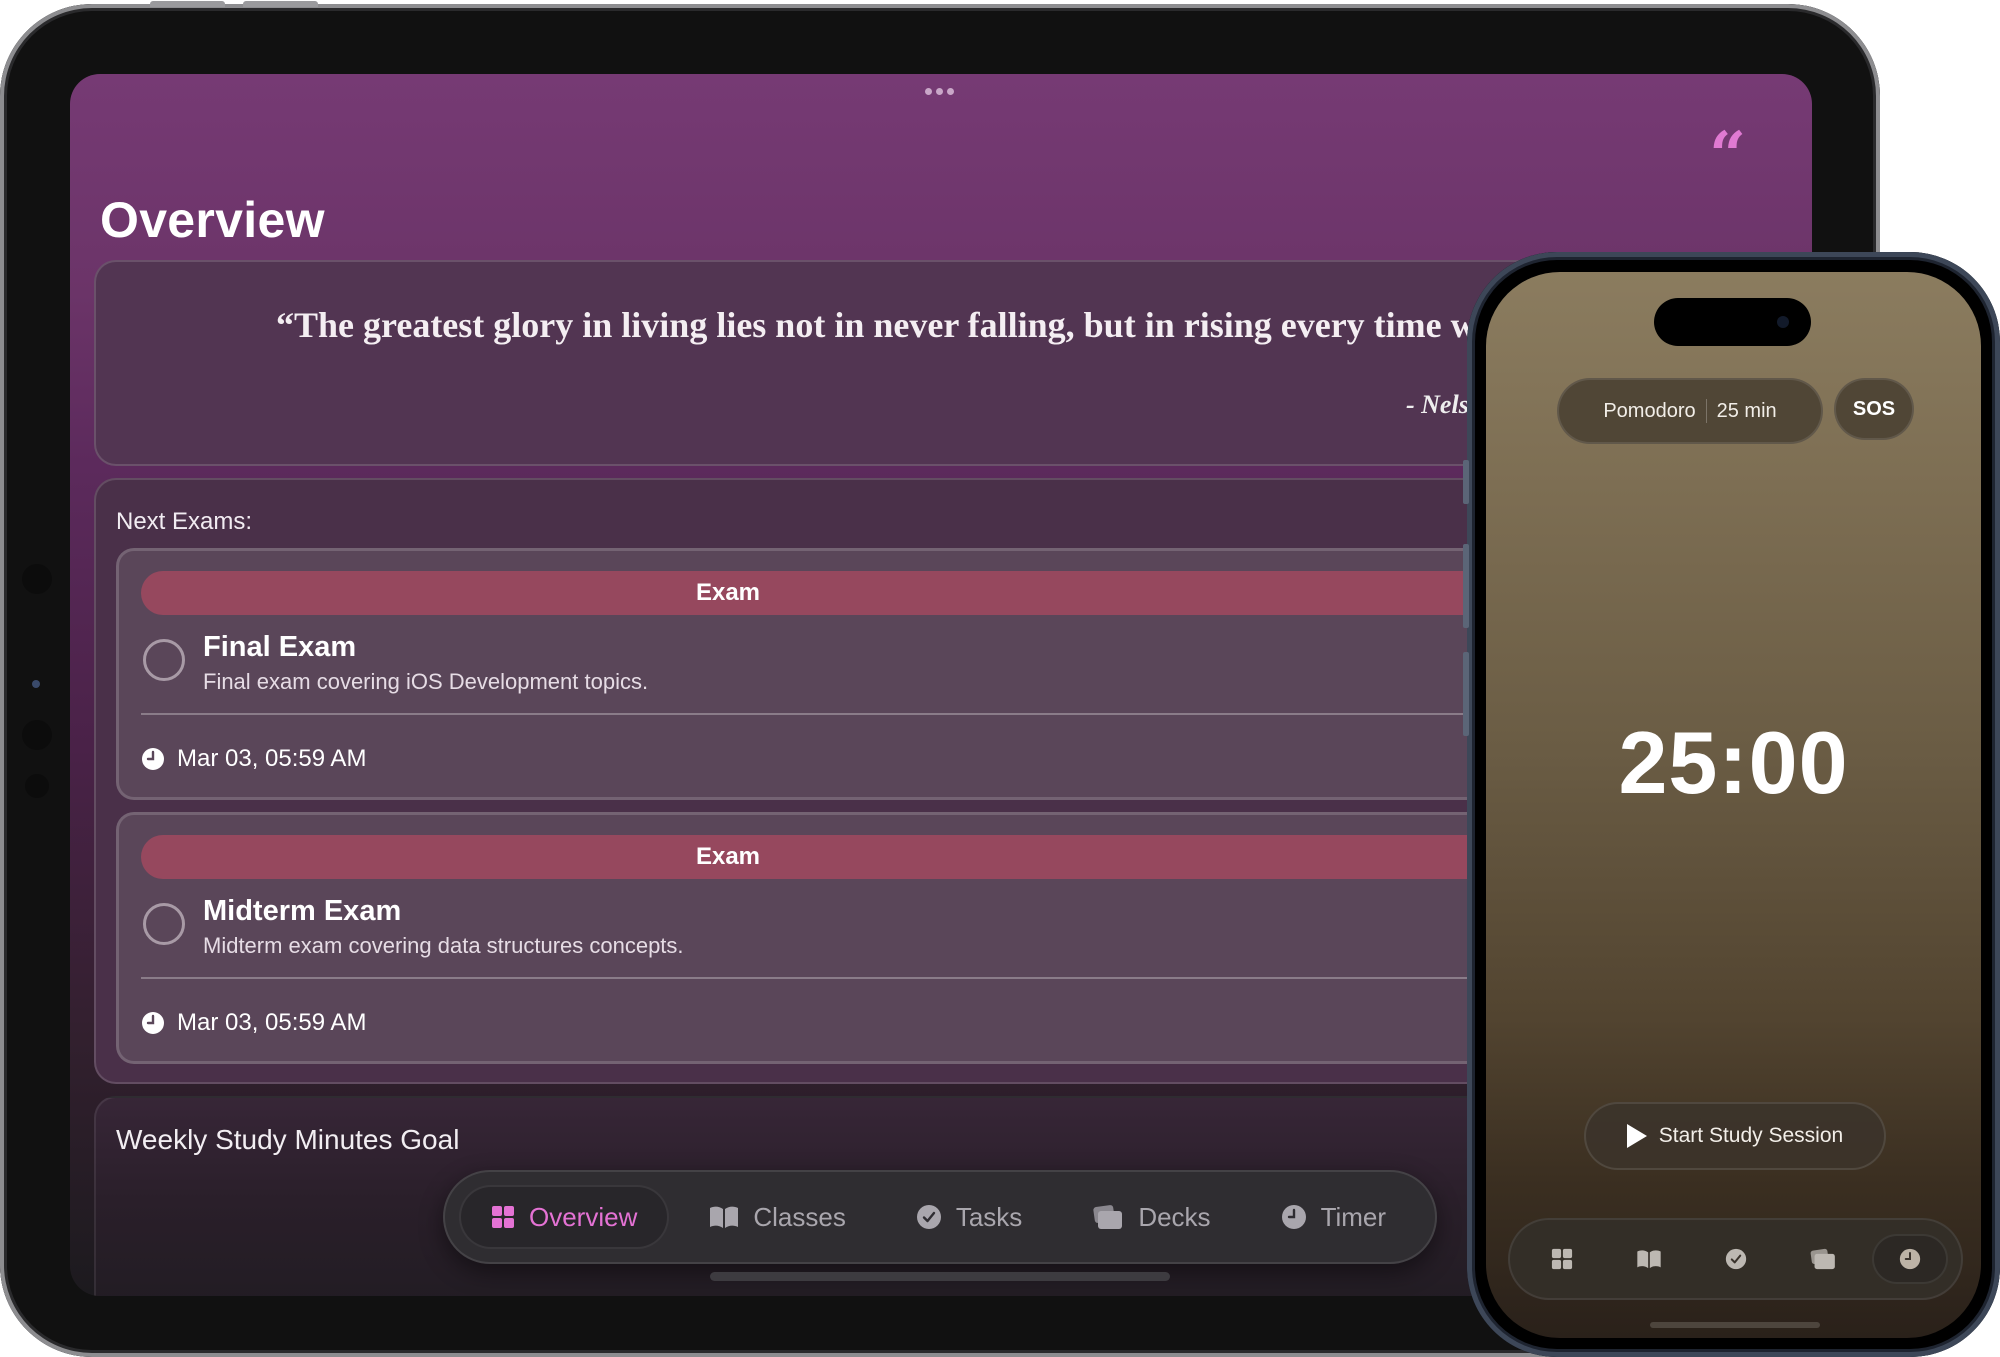 This screenshot has width=2000, height=1357. I want to click on timer-mode-selector: Pomodoro 25 min, so click(1690, 411).